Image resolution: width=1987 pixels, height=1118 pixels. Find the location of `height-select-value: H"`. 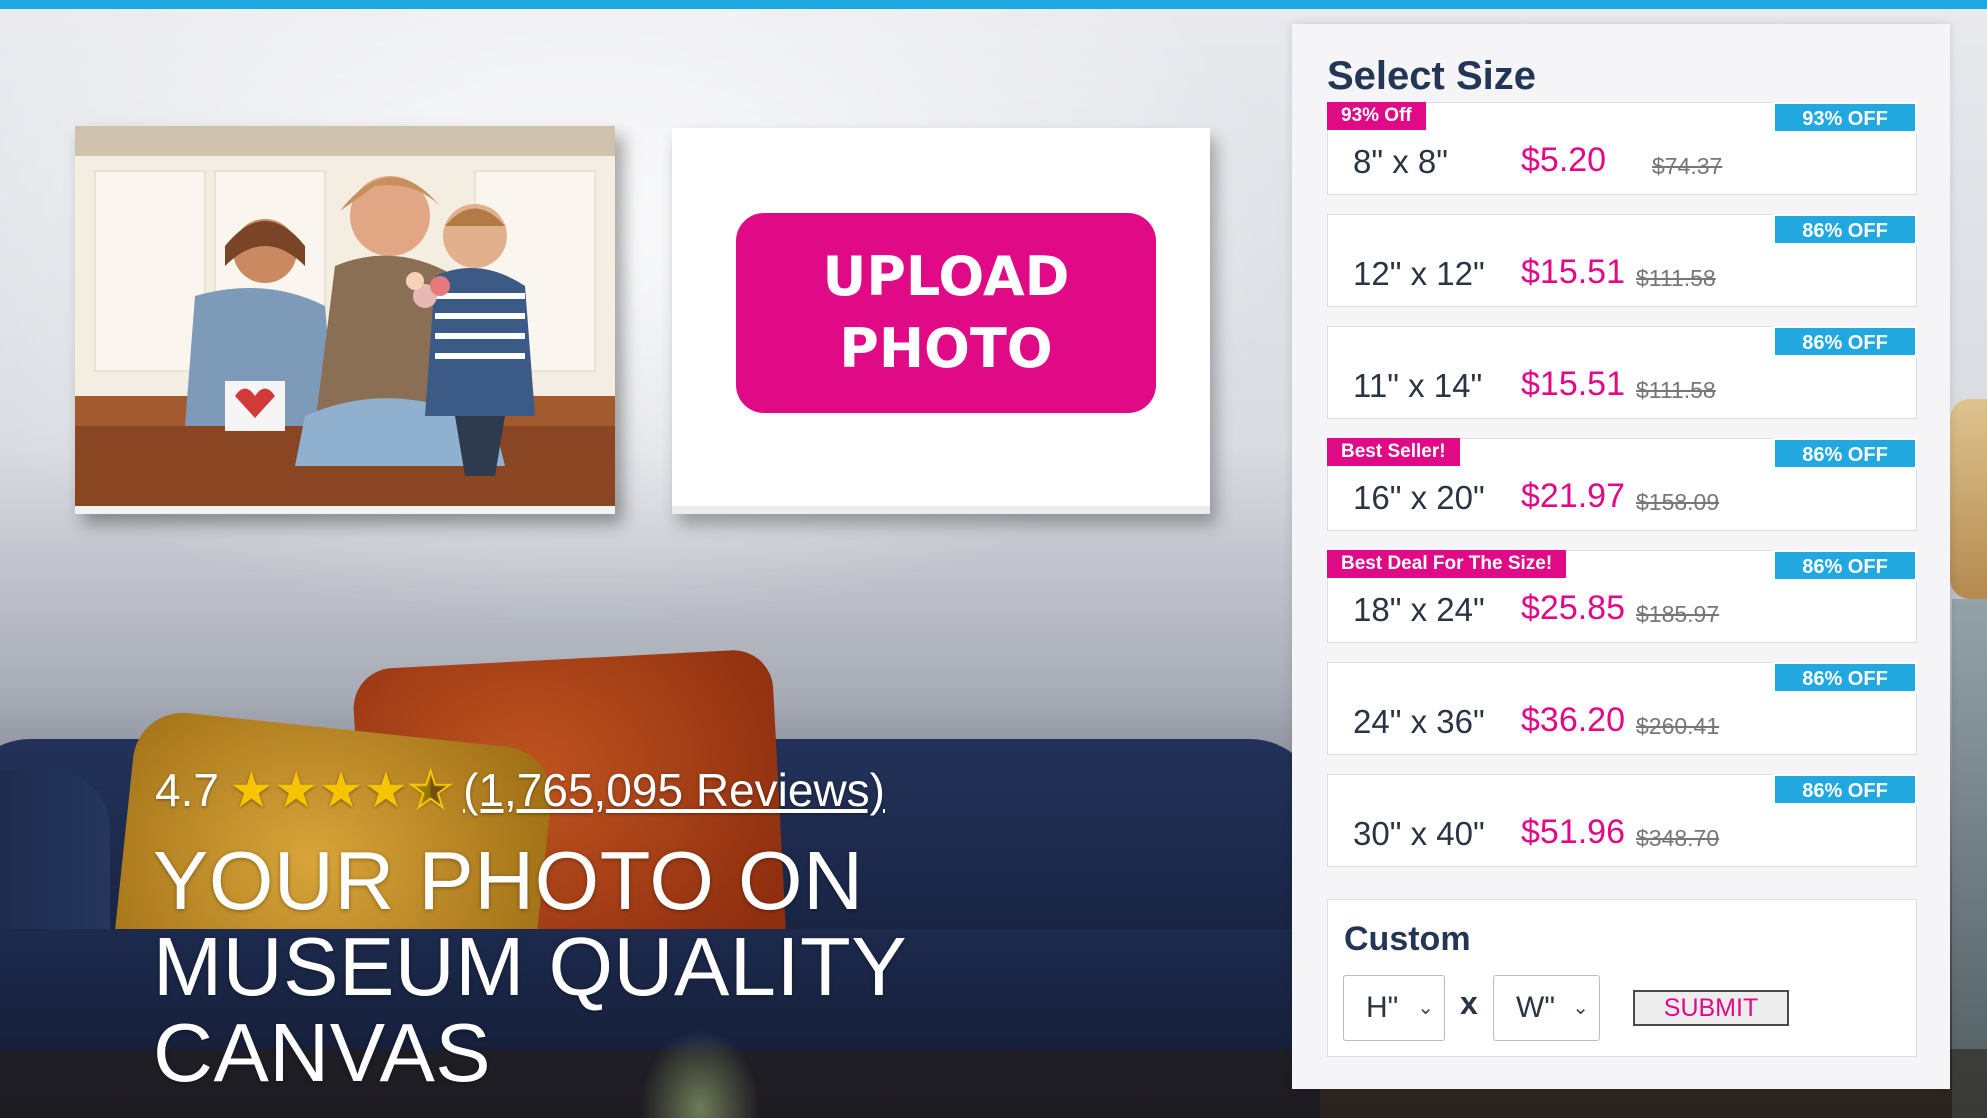

height-select-value: H" is located at coordinates (1382, 1007).